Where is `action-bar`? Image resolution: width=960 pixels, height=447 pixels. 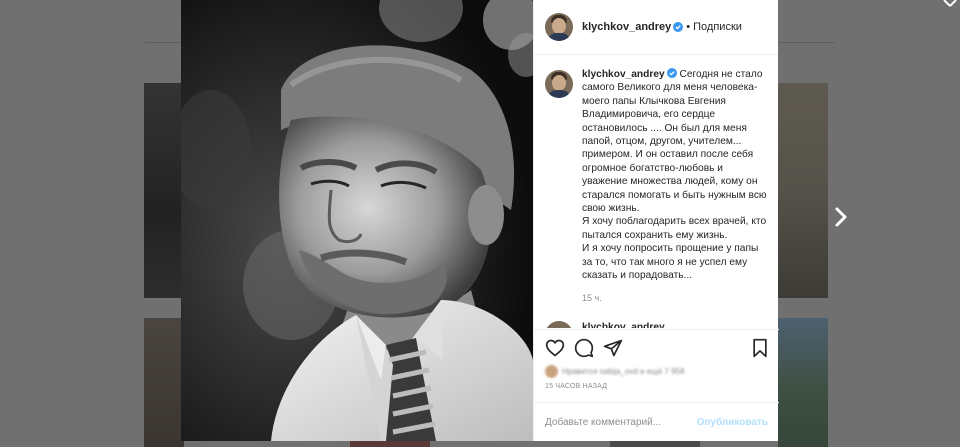 action-bar is located at coordinates (656, 346).